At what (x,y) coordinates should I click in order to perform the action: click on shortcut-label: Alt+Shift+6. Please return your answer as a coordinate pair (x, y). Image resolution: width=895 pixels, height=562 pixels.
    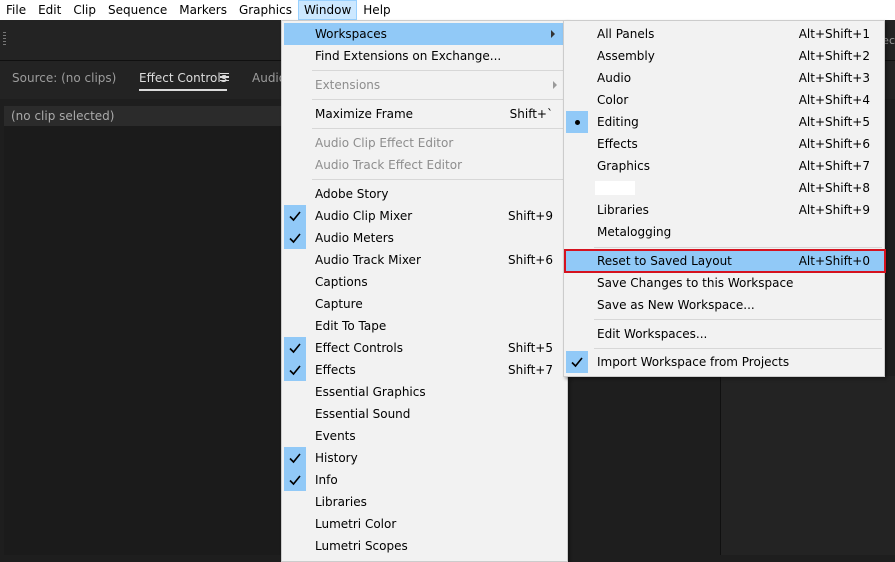
    Looking at the image, I should click on (834, 144).